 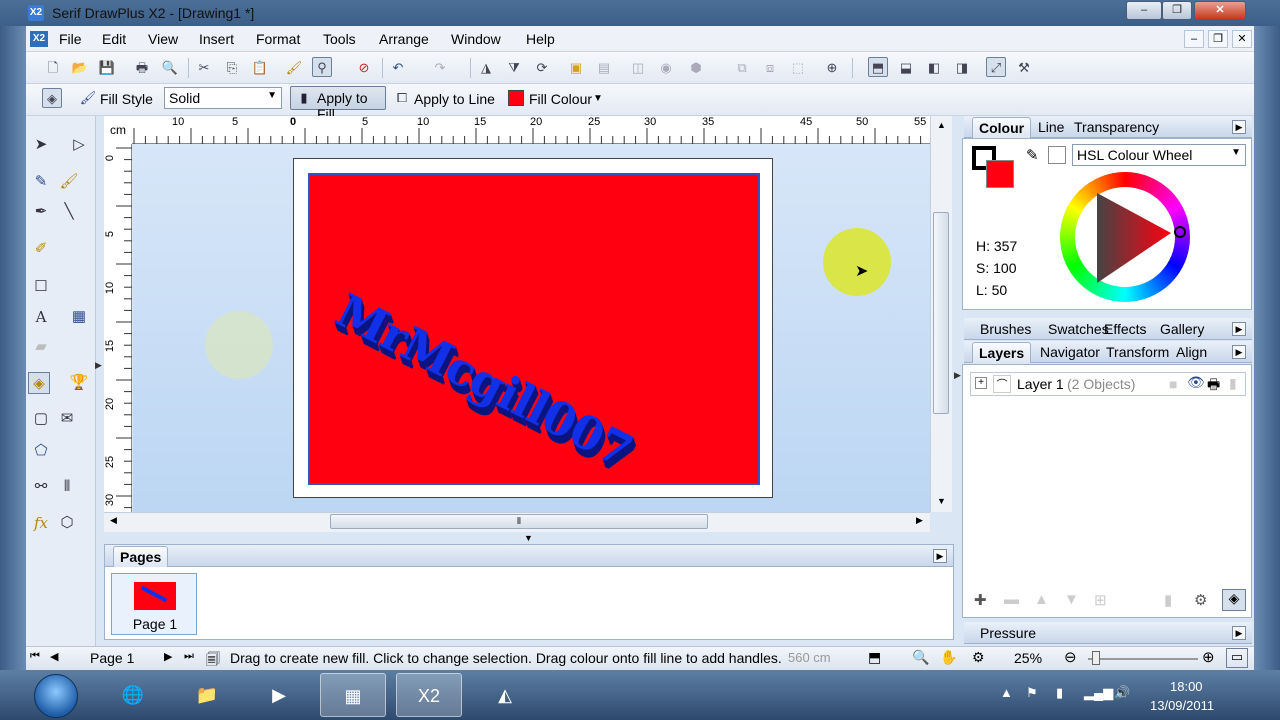 What do you see at coordinates (941, 313) in the screenshot?
I see `vertical-scroll-thumb` at bounding box center [941, 313].